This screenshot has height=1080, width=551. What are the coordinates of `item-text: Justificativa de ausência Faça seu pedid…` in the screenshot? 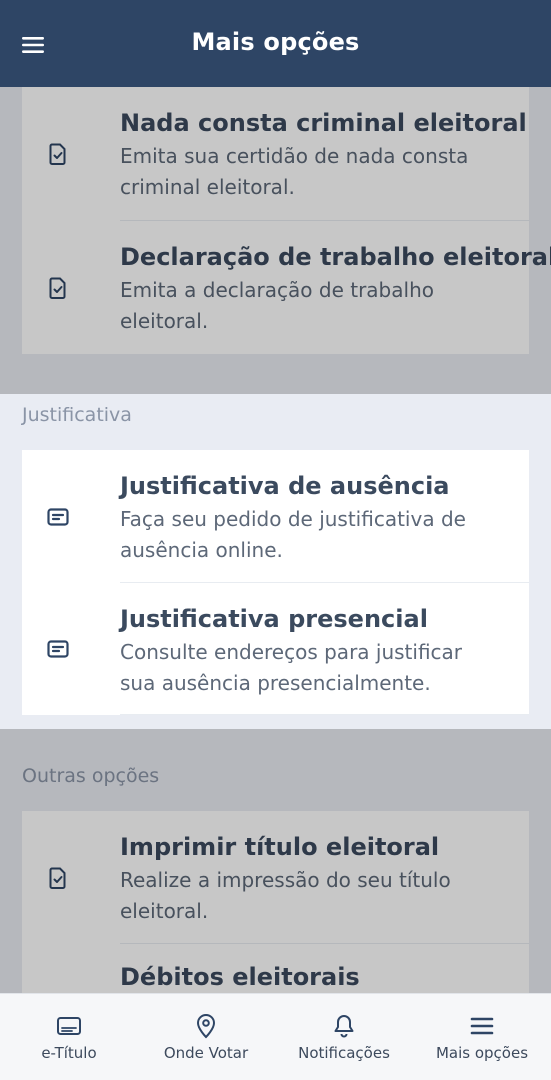 It's located at (319, 518).